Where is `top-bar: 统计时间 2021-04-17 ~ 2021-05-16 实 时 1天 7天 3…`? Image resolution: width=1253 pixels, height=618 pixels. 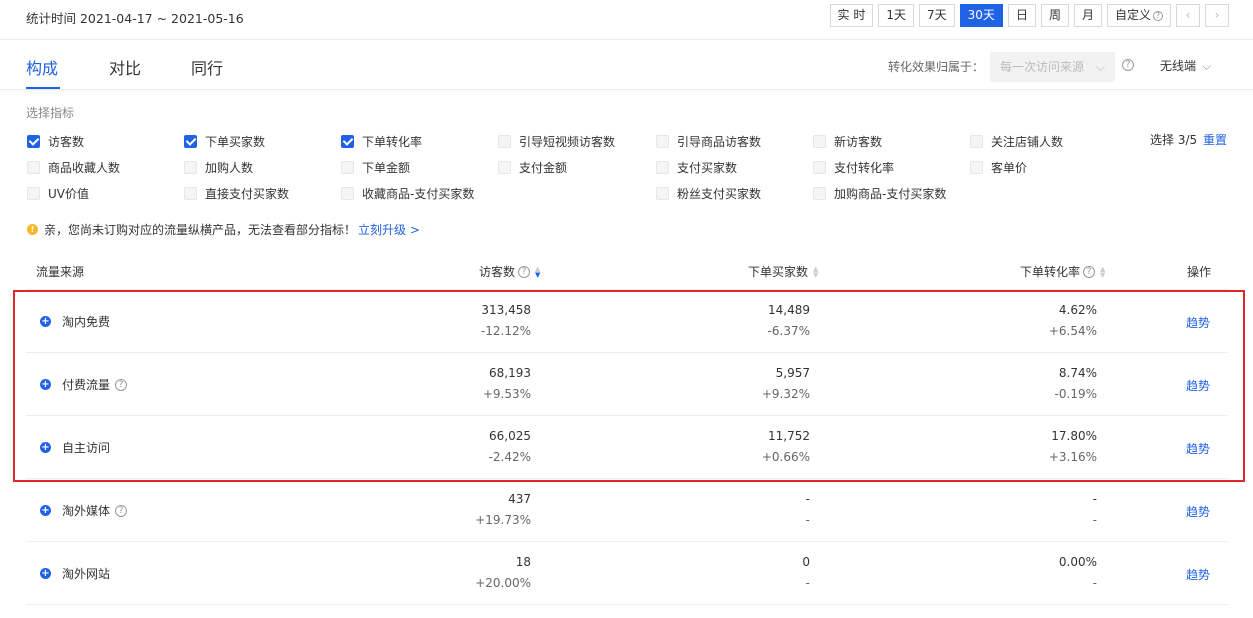
top-bar: 统计时间 2021-04-17 ~ 2021-05-16 实 时 1天 7天 3… is located at coordinates (626, 20).